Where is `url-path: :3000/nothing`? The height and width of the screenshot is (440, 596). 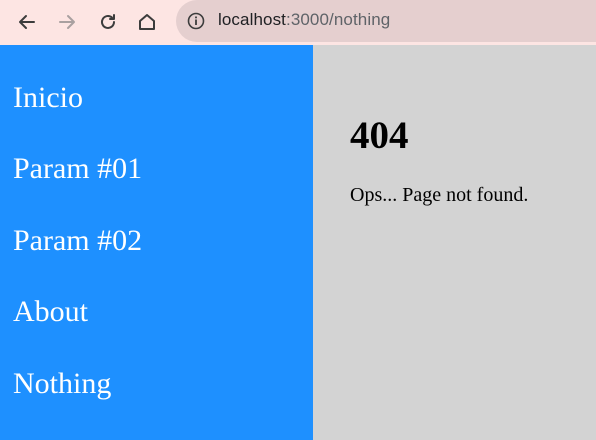
url-path: :3000/nothing is located at coordinates (338, 19).